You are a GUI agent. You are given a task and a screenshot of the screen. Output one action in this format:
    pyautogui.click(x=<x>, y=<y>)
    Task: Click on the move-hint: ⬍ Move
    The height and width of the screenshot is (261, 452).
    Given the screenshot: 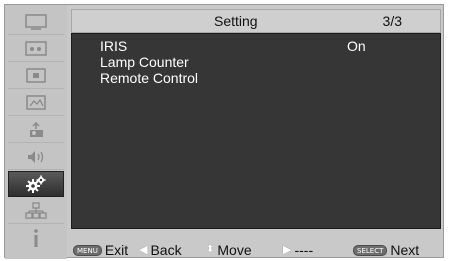 What is the action you would take?
    pyautogui.click(x=229, y=250)
    